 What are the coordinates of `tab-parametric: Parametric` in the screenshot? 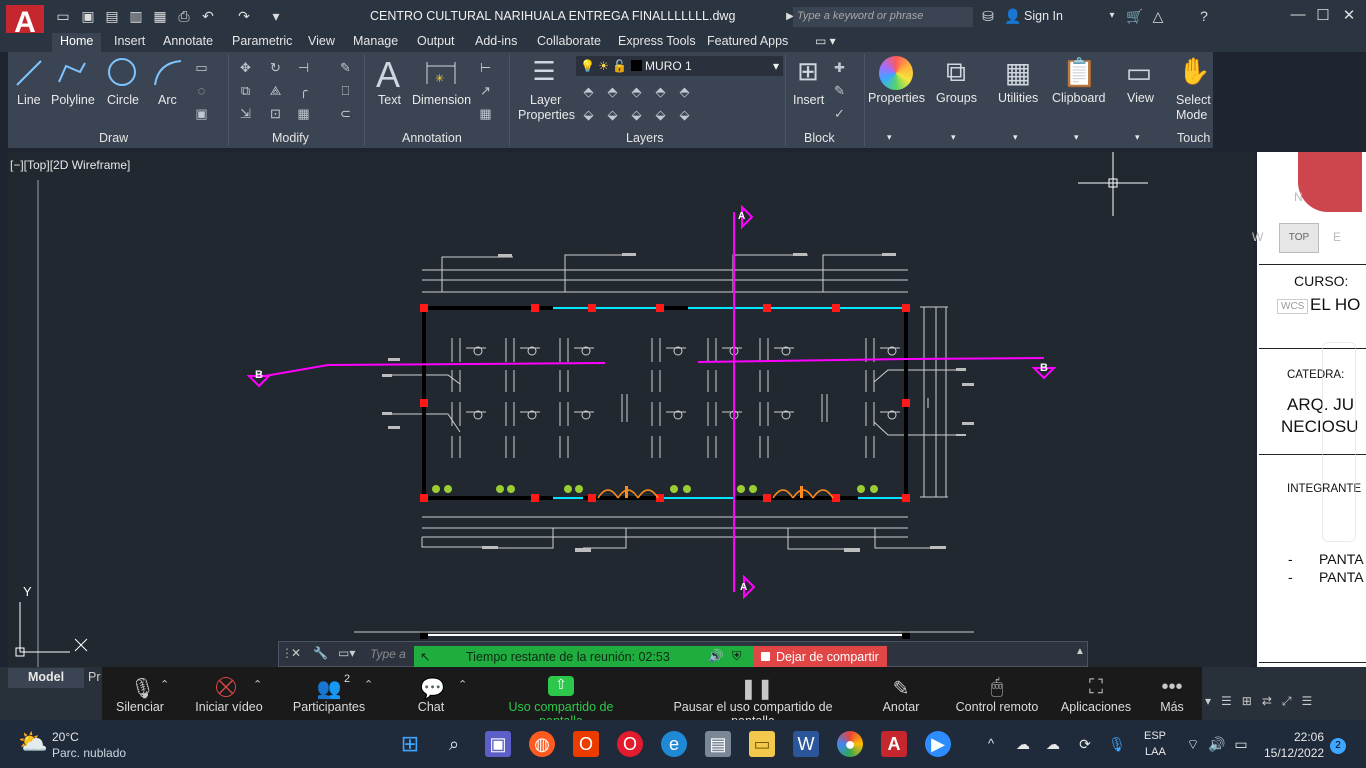 It's located at (262, 42).